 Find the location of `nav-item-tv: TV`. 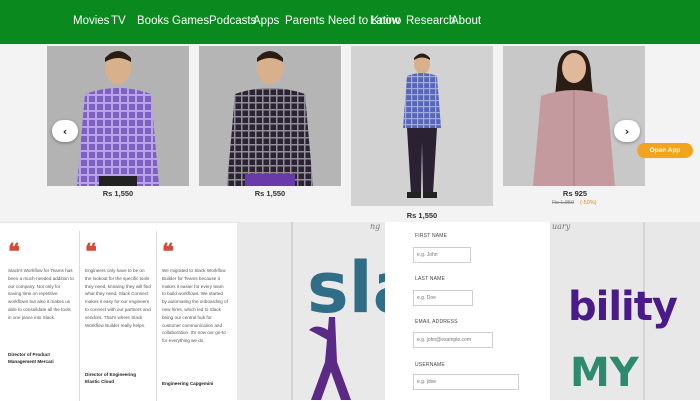

nav-item-tv: TV is located at coordinates (118, 21).